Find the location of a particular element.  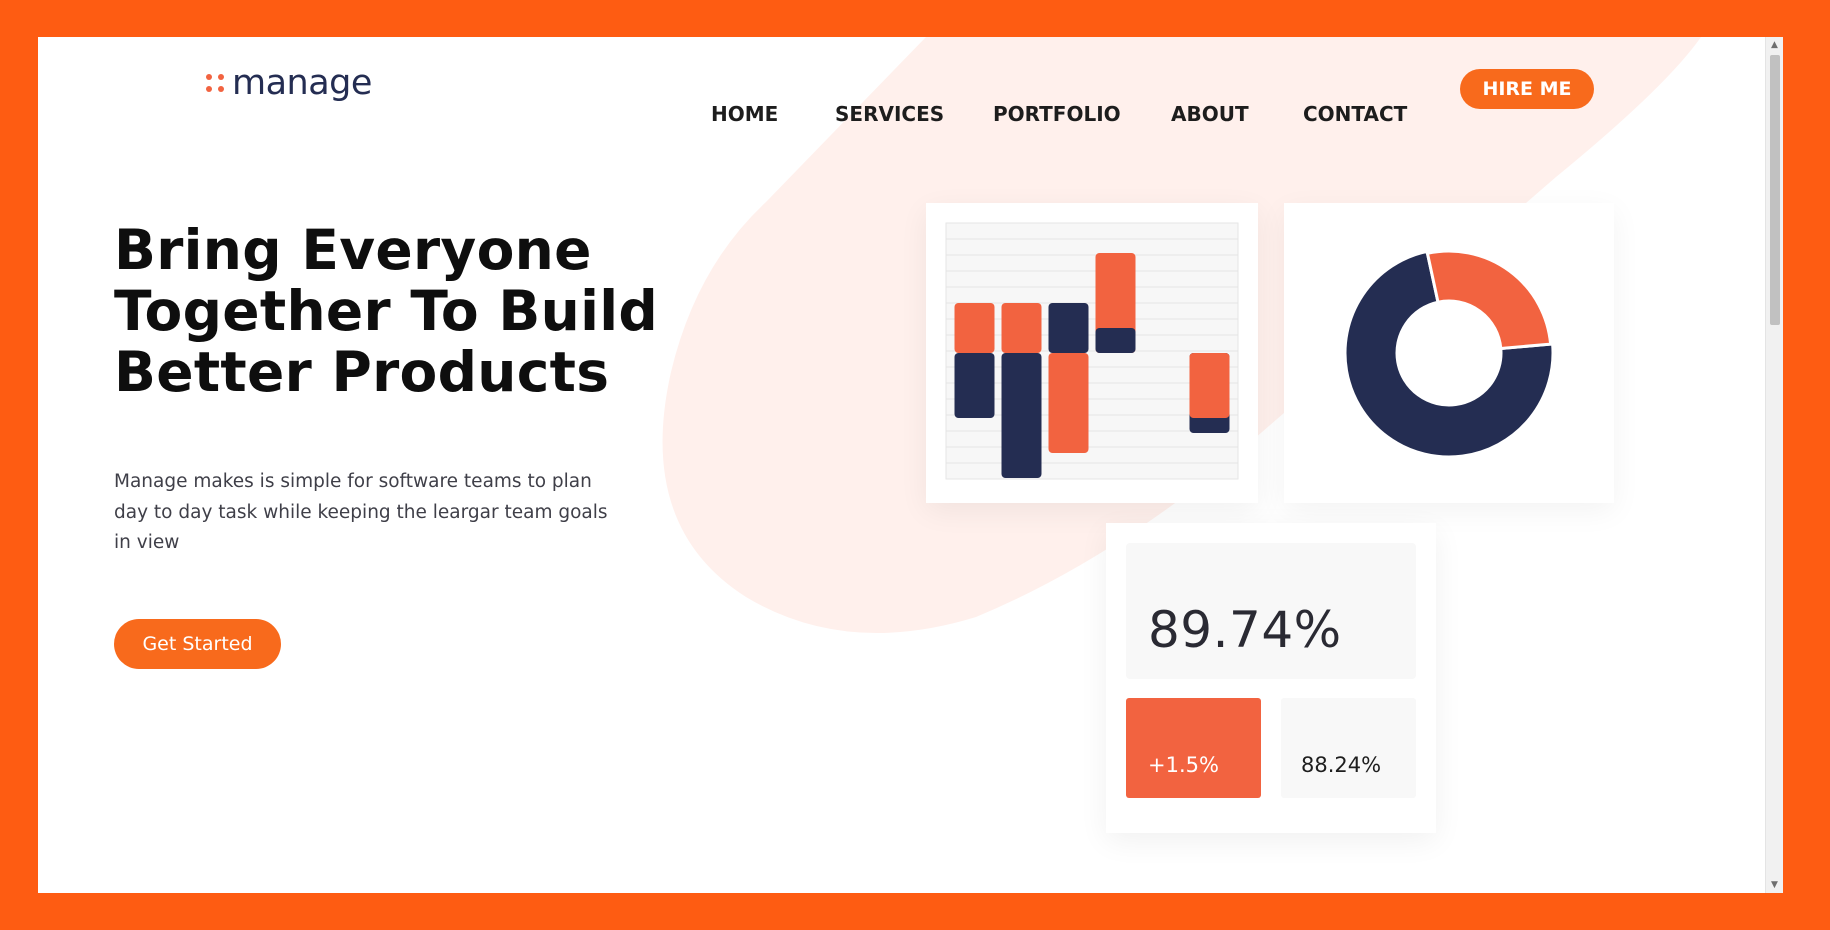

hero-title-line: Bring Everyone is located at coordinates (353, 250).